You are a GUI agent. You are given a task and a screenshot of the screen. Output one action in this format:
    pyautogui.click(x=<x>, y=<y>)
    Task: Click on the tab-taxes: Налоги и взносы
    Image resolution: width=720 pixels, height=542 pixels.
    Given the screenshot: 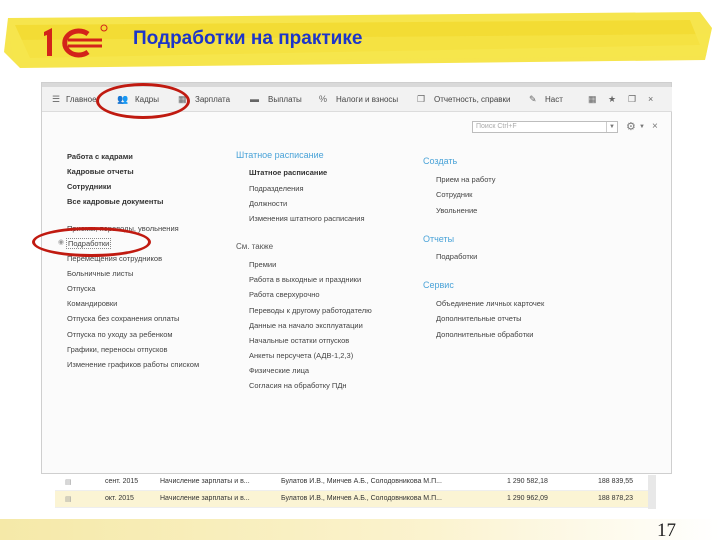 What is the action you would take?
    pyautogui.click(x=367, y=99)
    